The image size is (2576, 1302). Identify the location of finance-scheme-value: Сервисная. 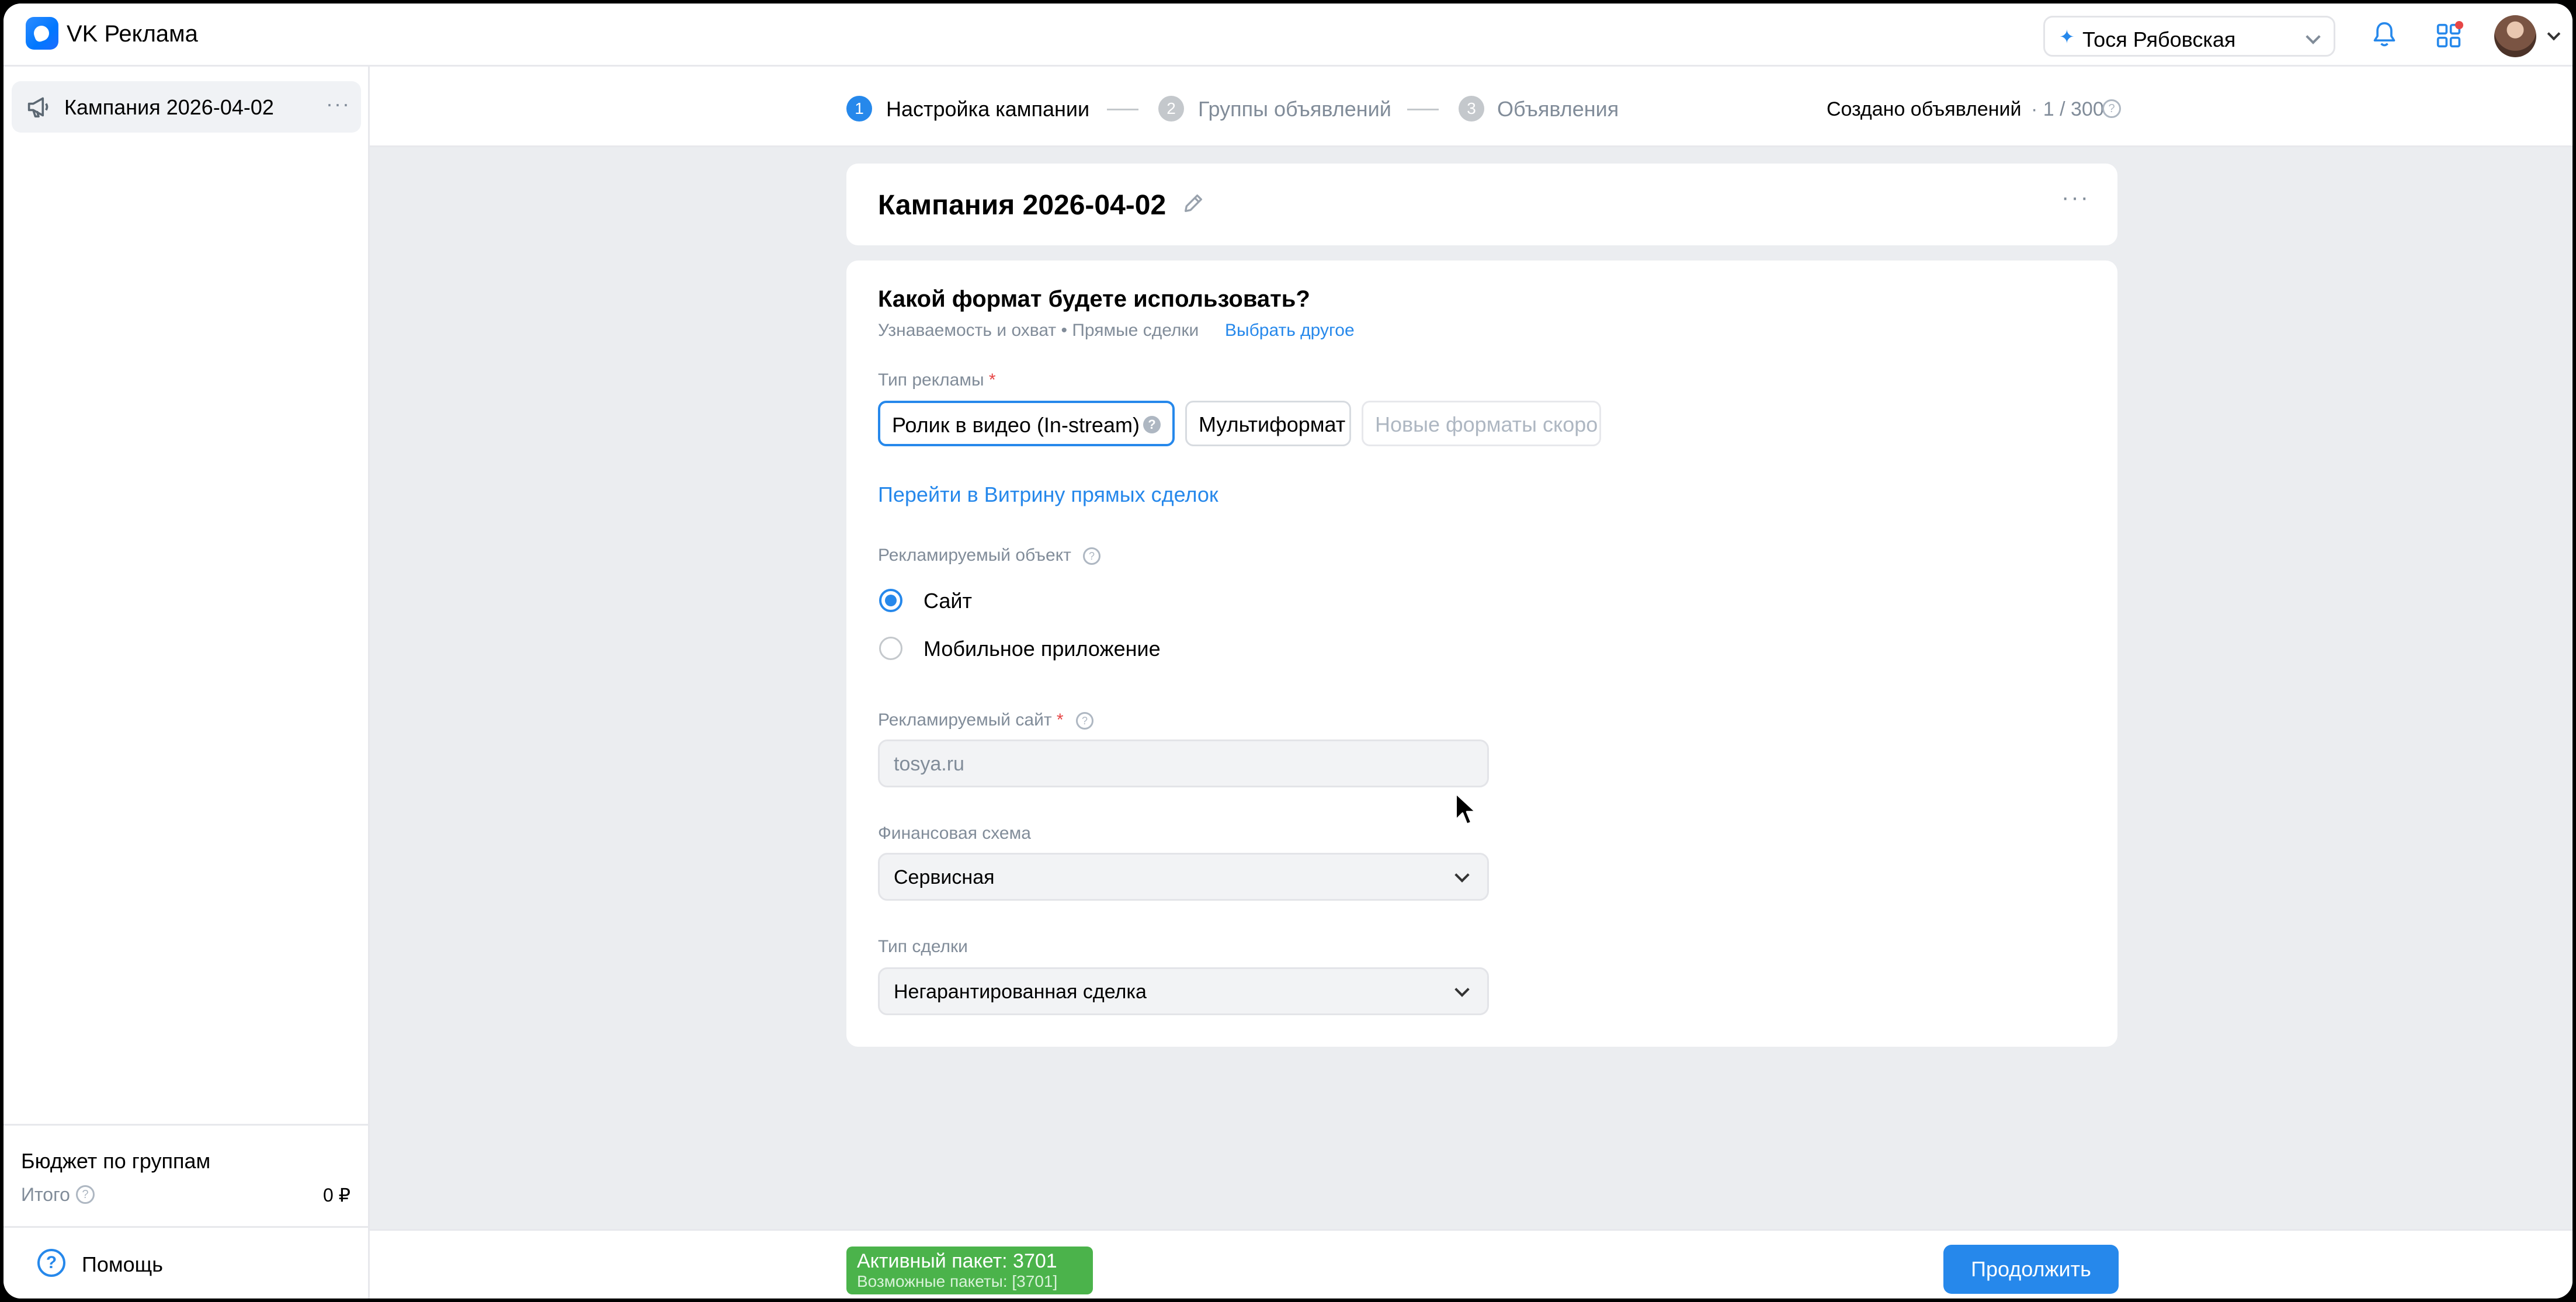
(945, 877).